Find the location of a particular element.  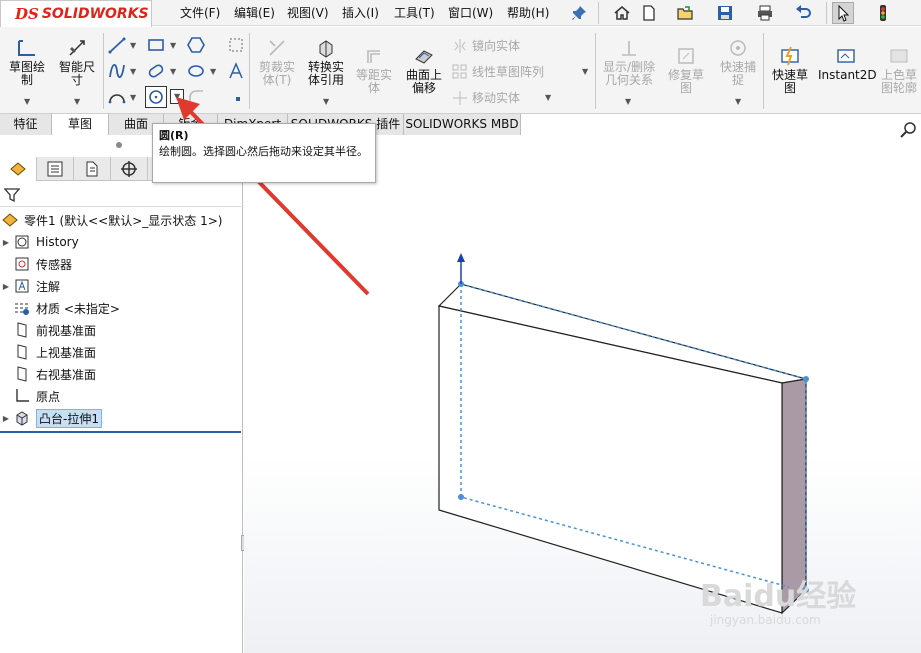

annotation-arrow is located at coordinates (273, 196).